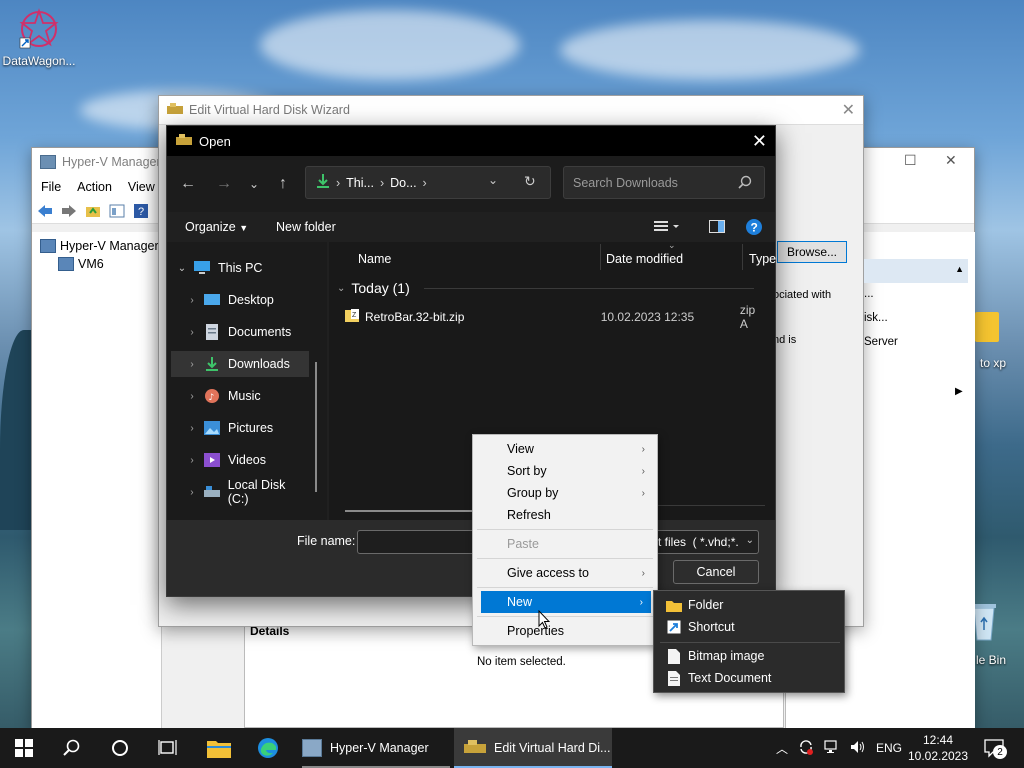 The height and width of the screenshot is (768, 1024). What do you see at coordinates (530, 181) in the screenshot?
I see `refresh-icon: ↻` at bounding box center [530, 181].